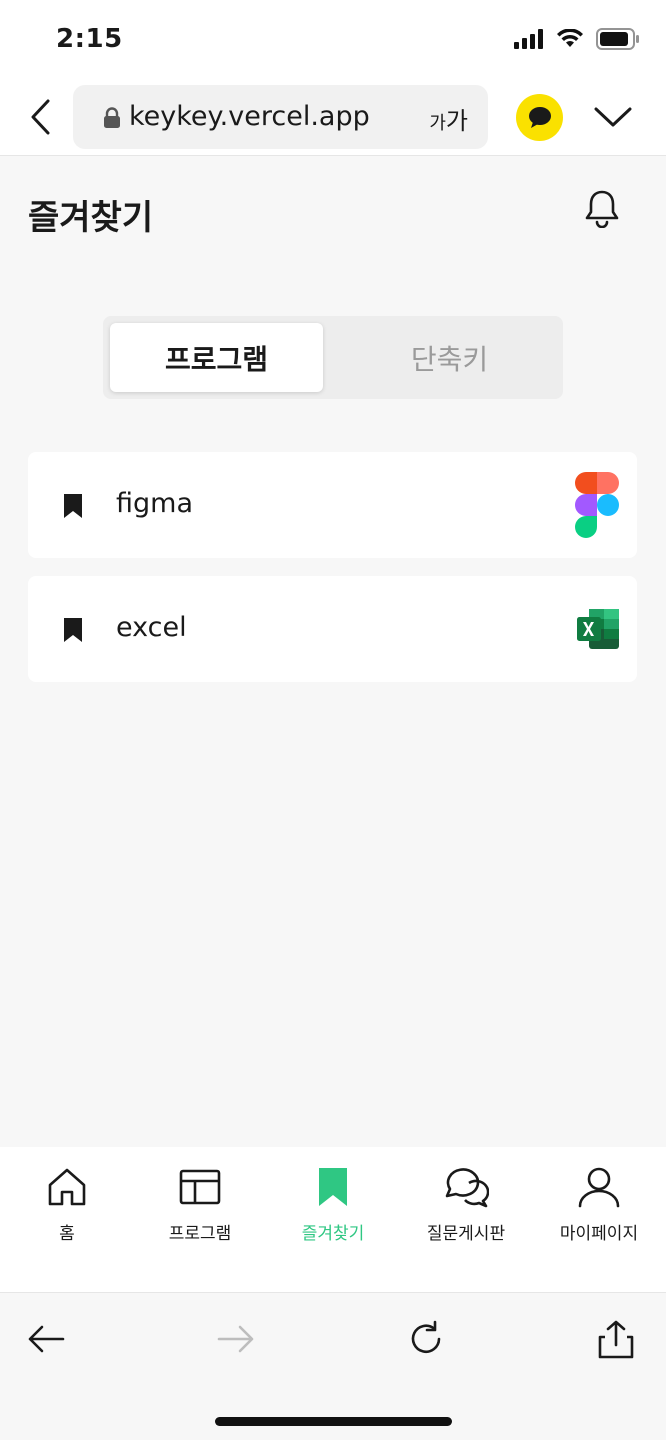 The height and width of the screenshot is (1440, 666). What do you see at coordinates (528, 39) in the screenshot?
I see `cellular-signal-icon` at bounding box center [528, 39].